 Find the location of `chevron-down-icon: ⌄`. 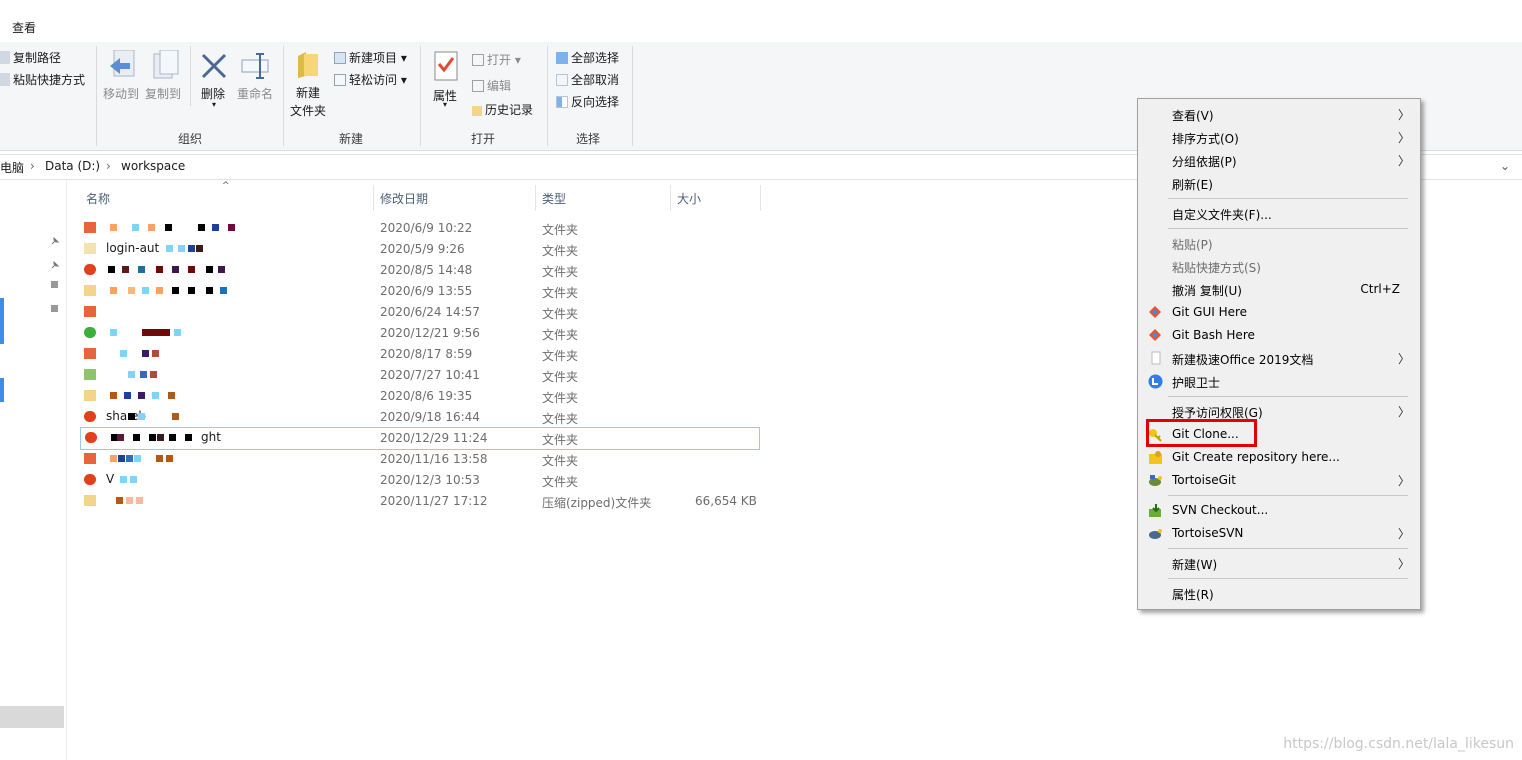

chevron-down-icon: ⌄ is located at coordinates (1505, 166).